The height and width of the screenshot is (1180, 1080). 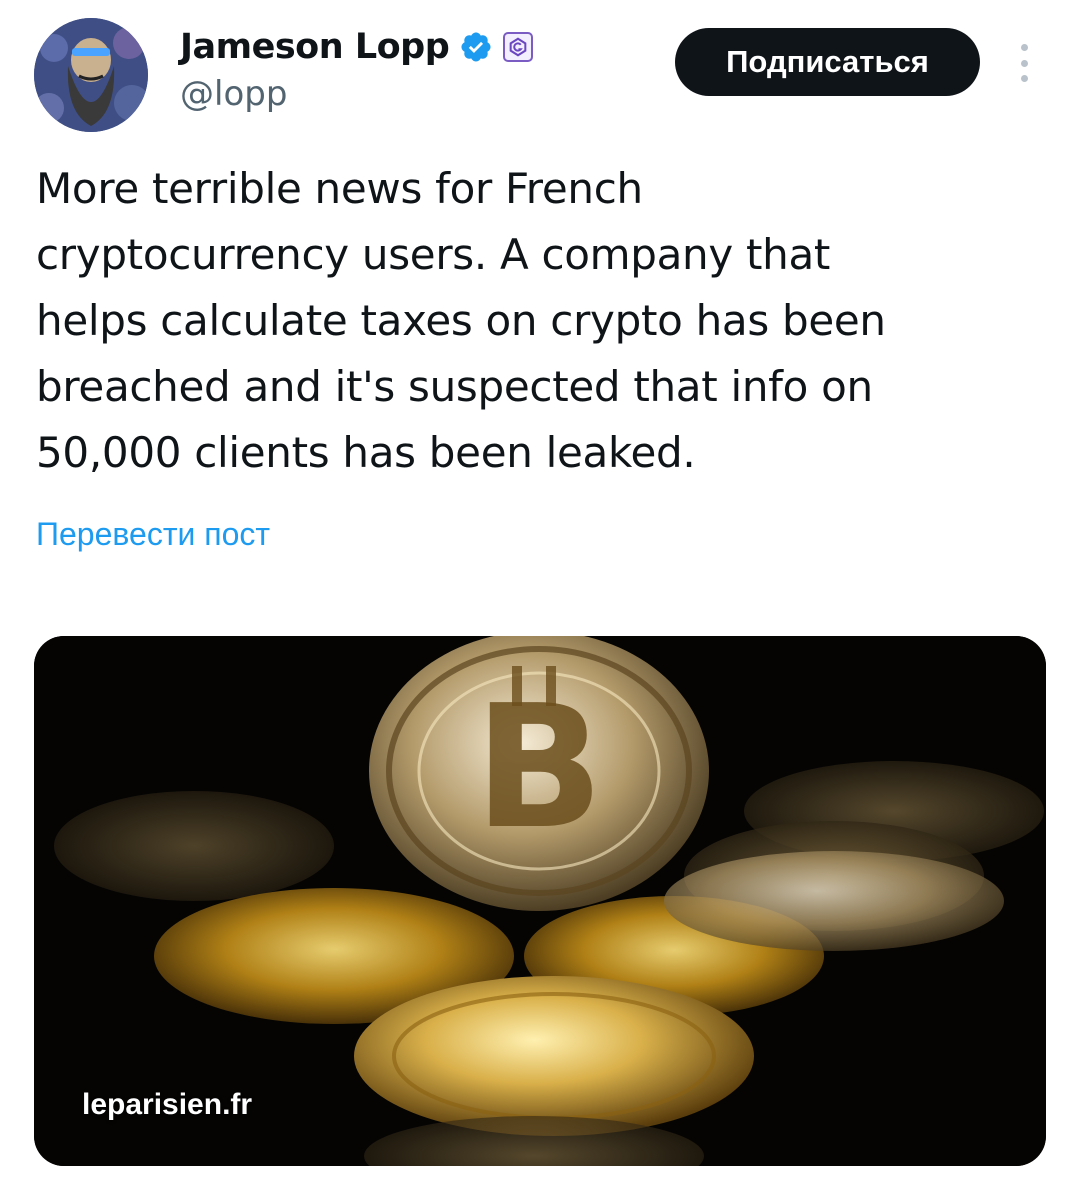 I want to click on tweet-text-line: helps calculate taxes on crypto has been, so click(x=461, y=320).